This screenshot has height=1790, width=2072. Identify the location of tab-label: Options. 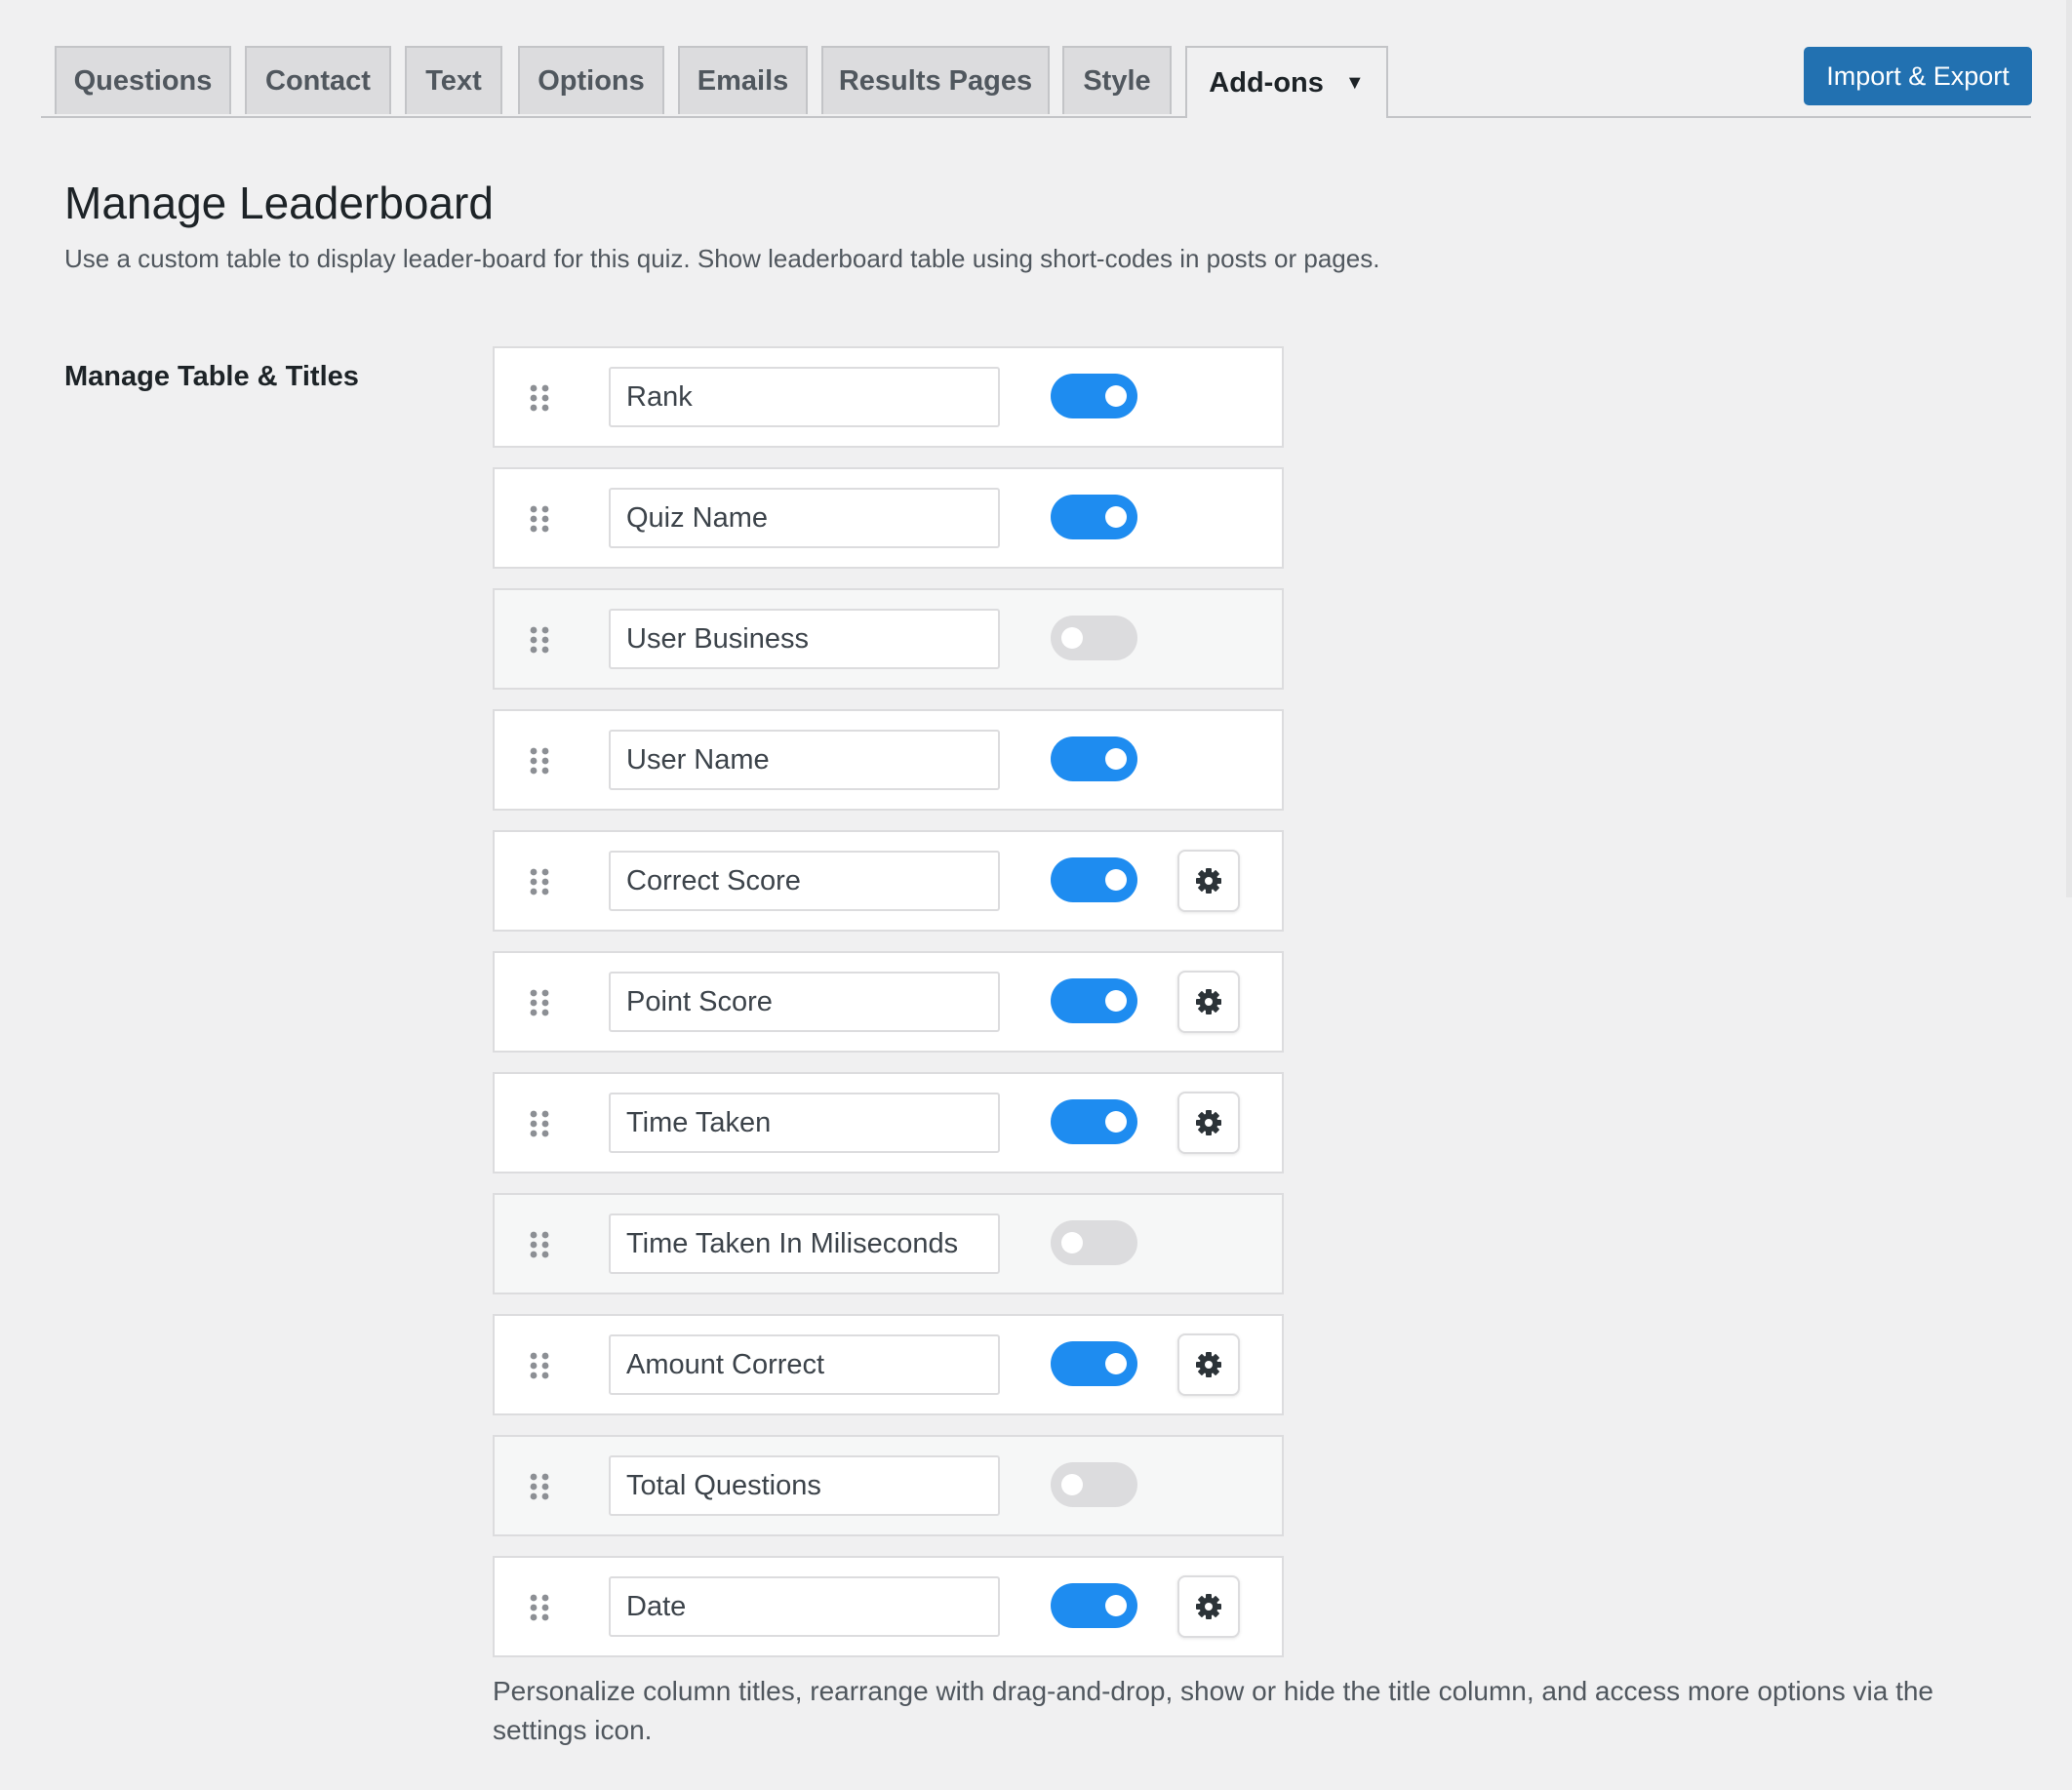
(591, 80).